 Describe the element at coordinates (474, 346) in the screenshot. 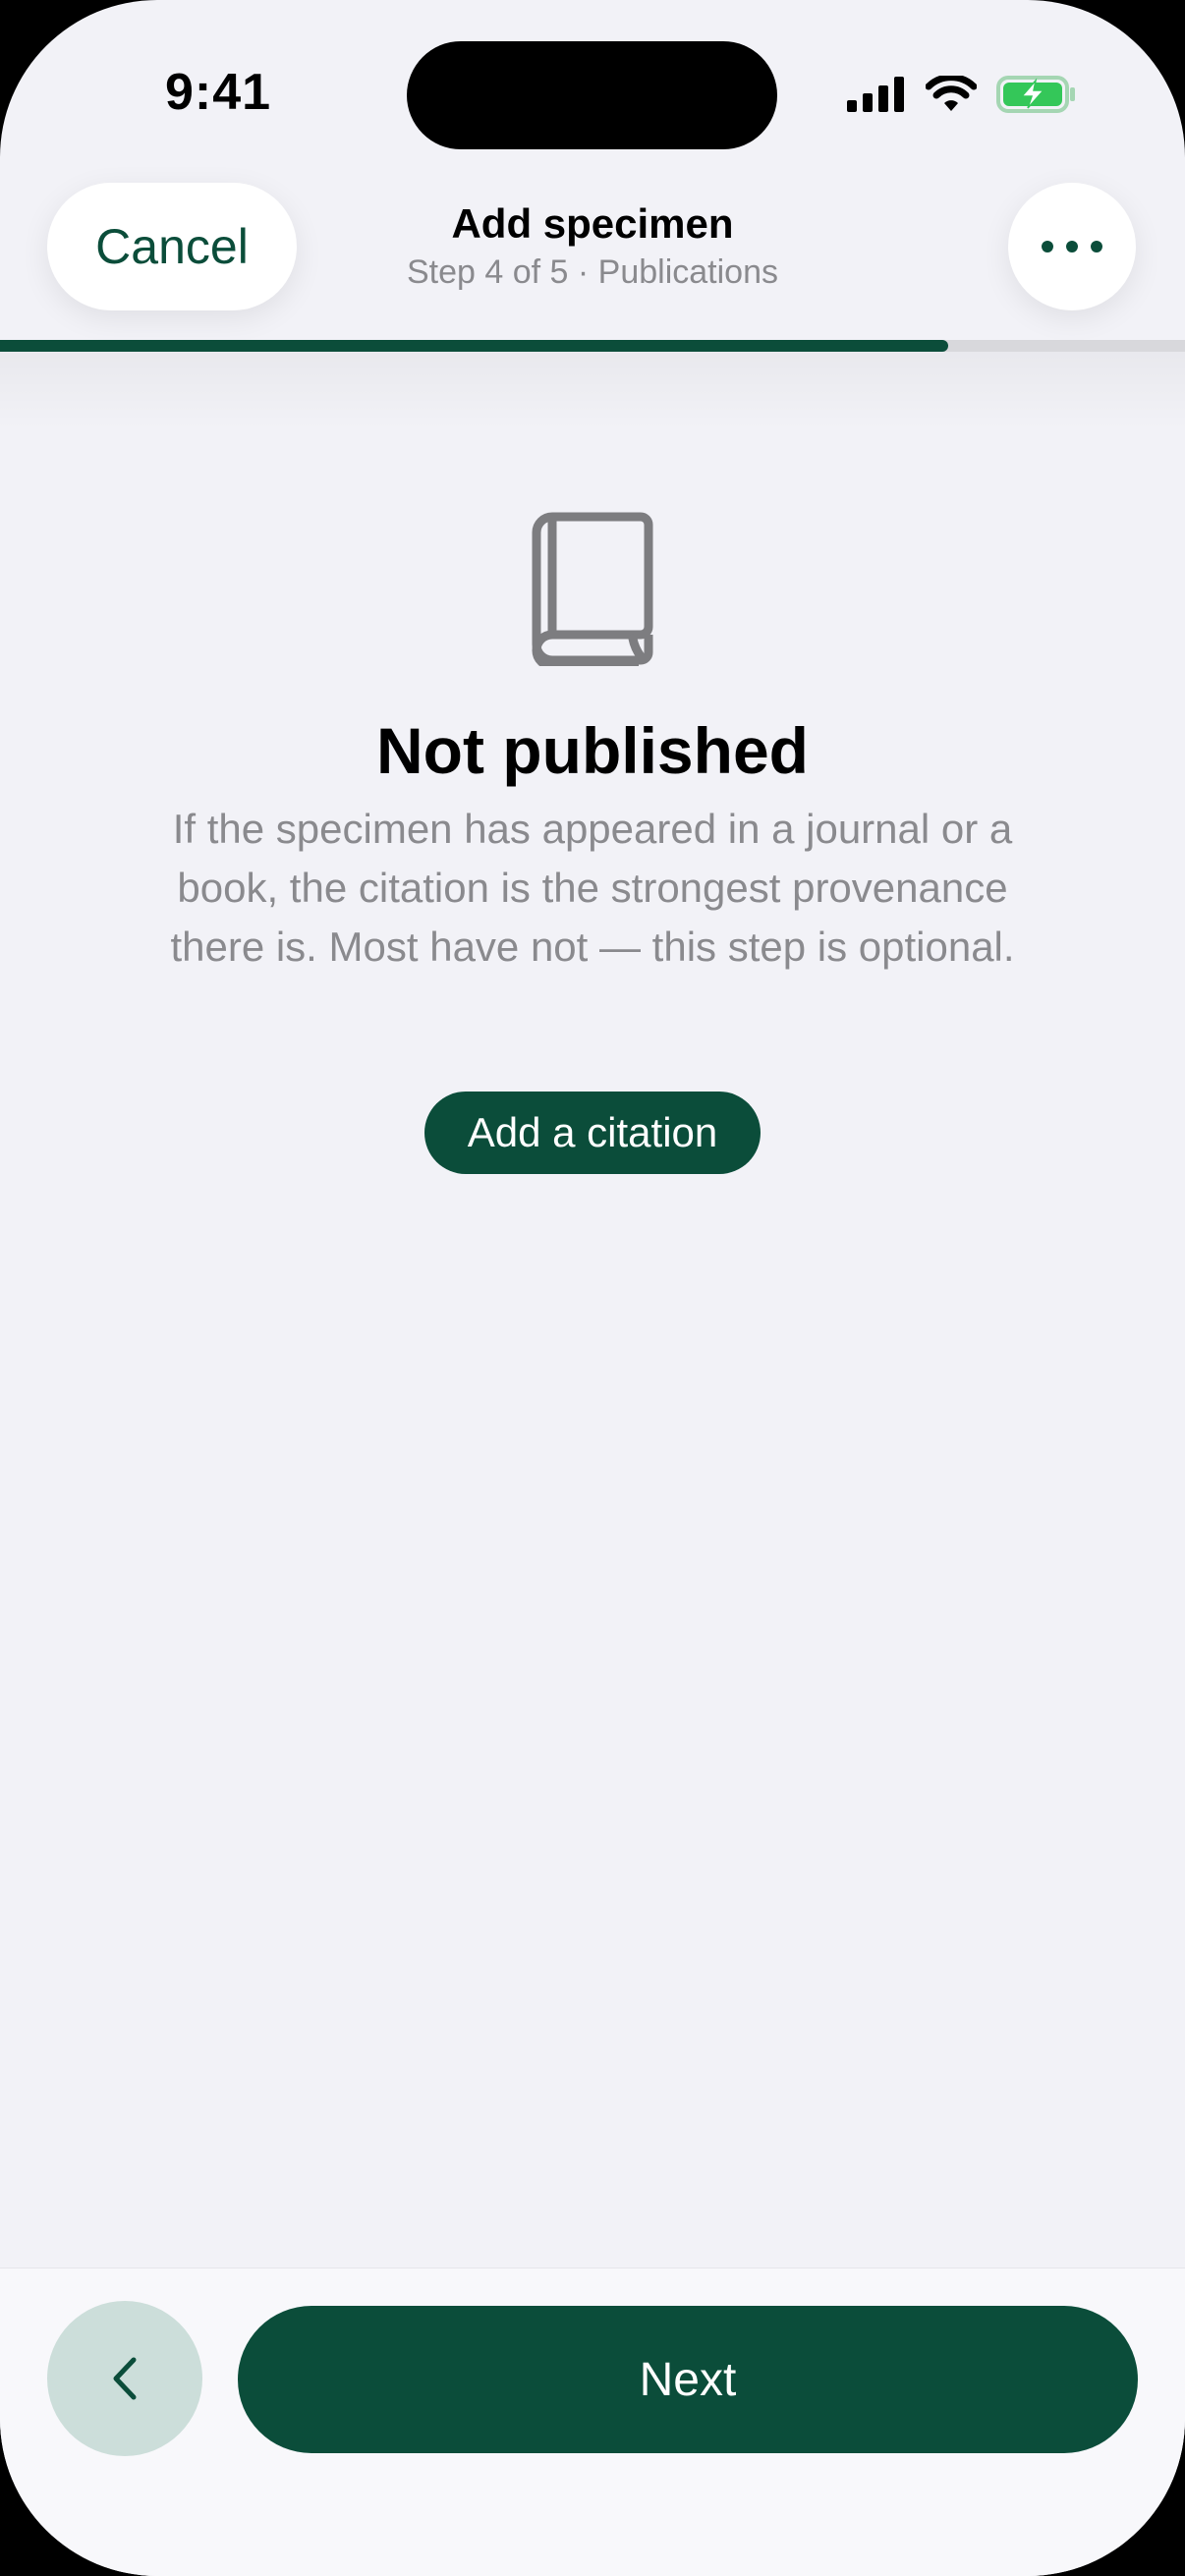

I see `step-progress-fill` at that location.